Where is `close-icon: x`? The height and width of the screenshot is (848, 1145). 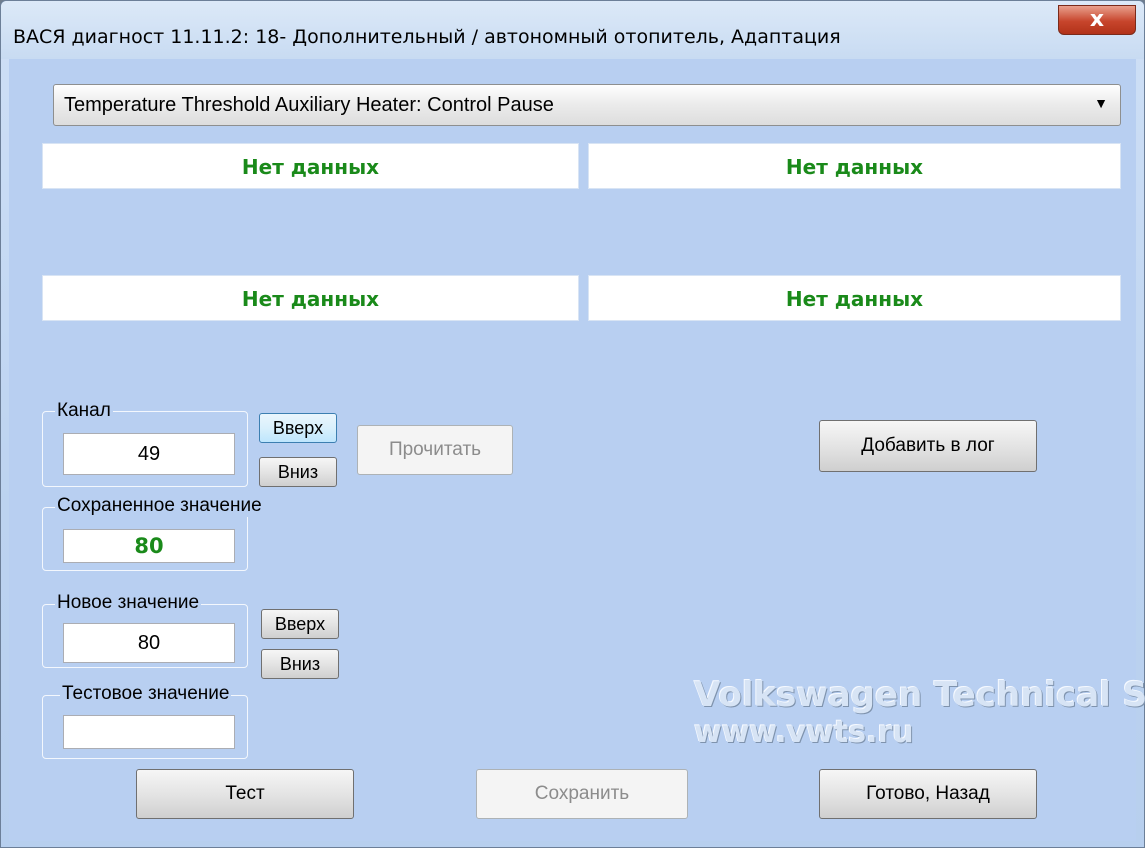
close-icon: x is located at coordinates (1097, 19).